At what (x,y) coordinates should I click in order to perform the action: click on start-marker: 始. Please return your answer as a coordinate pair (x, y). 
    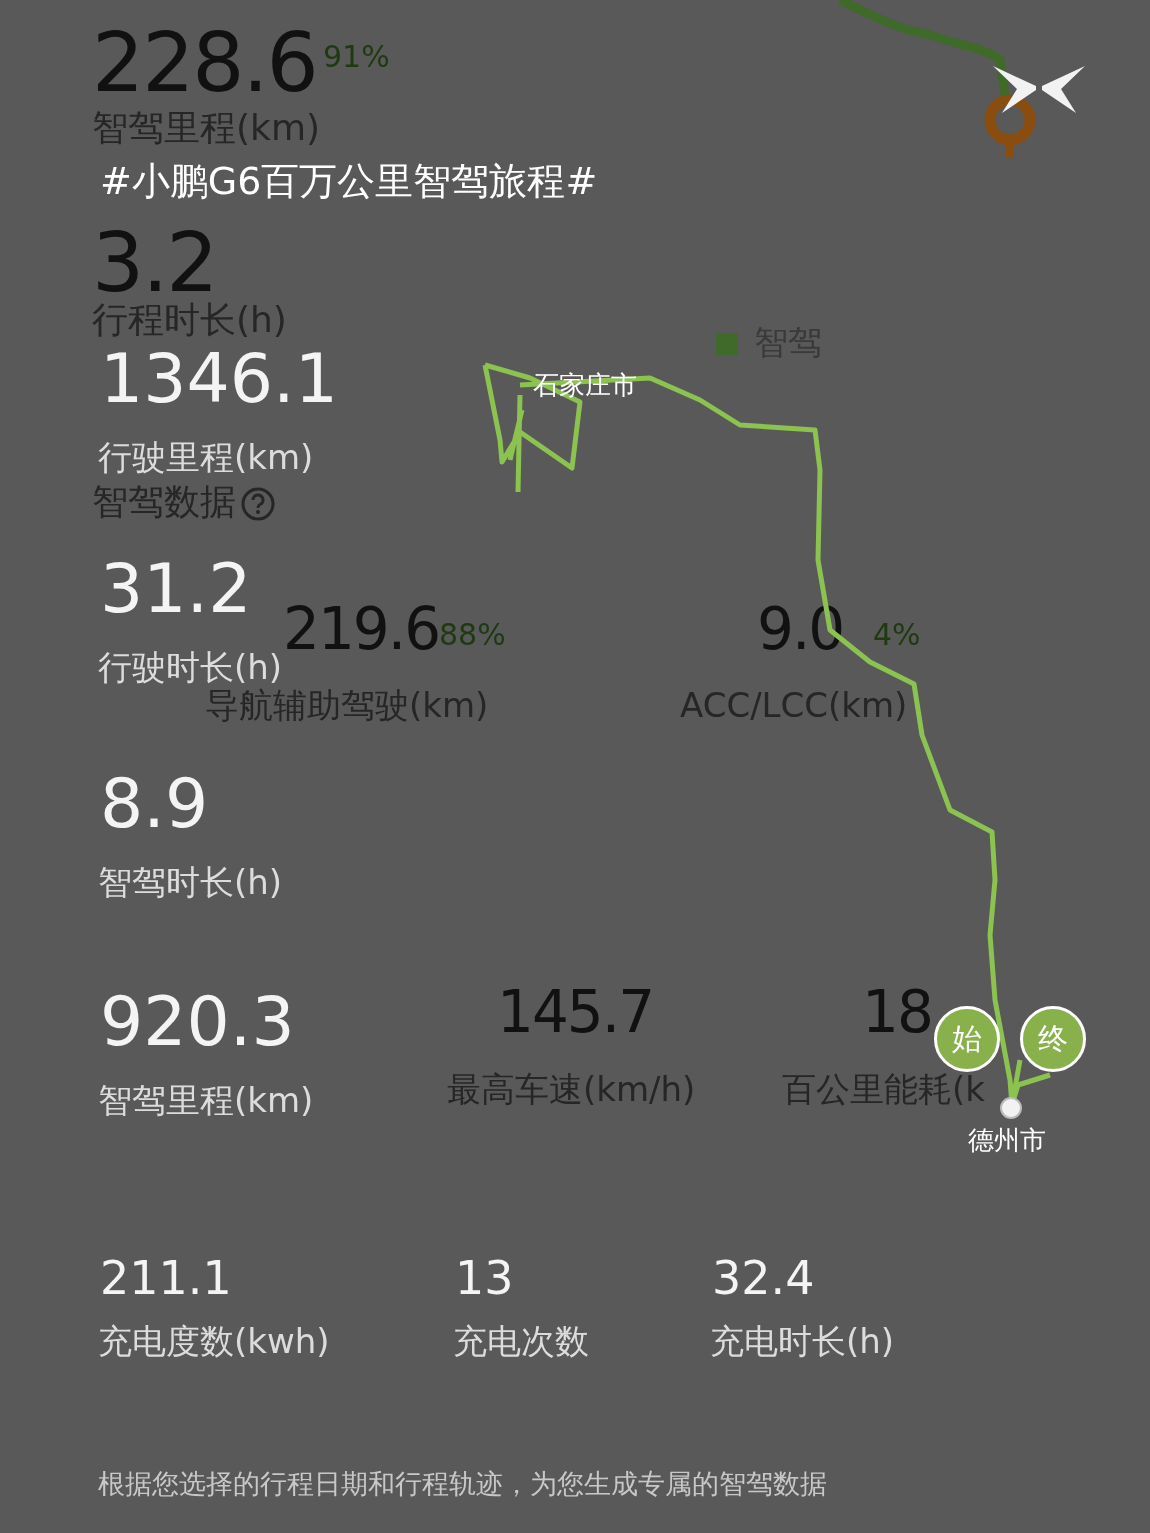
    Looking at the image, I should click on (967, 1039).